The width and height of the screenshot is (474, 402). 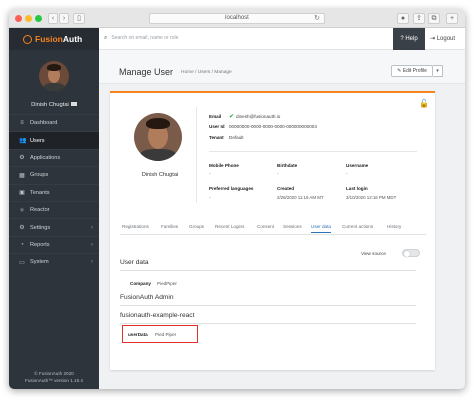 I want to click on sidebar-item-label: Tenants, so click(x=40, y=192).